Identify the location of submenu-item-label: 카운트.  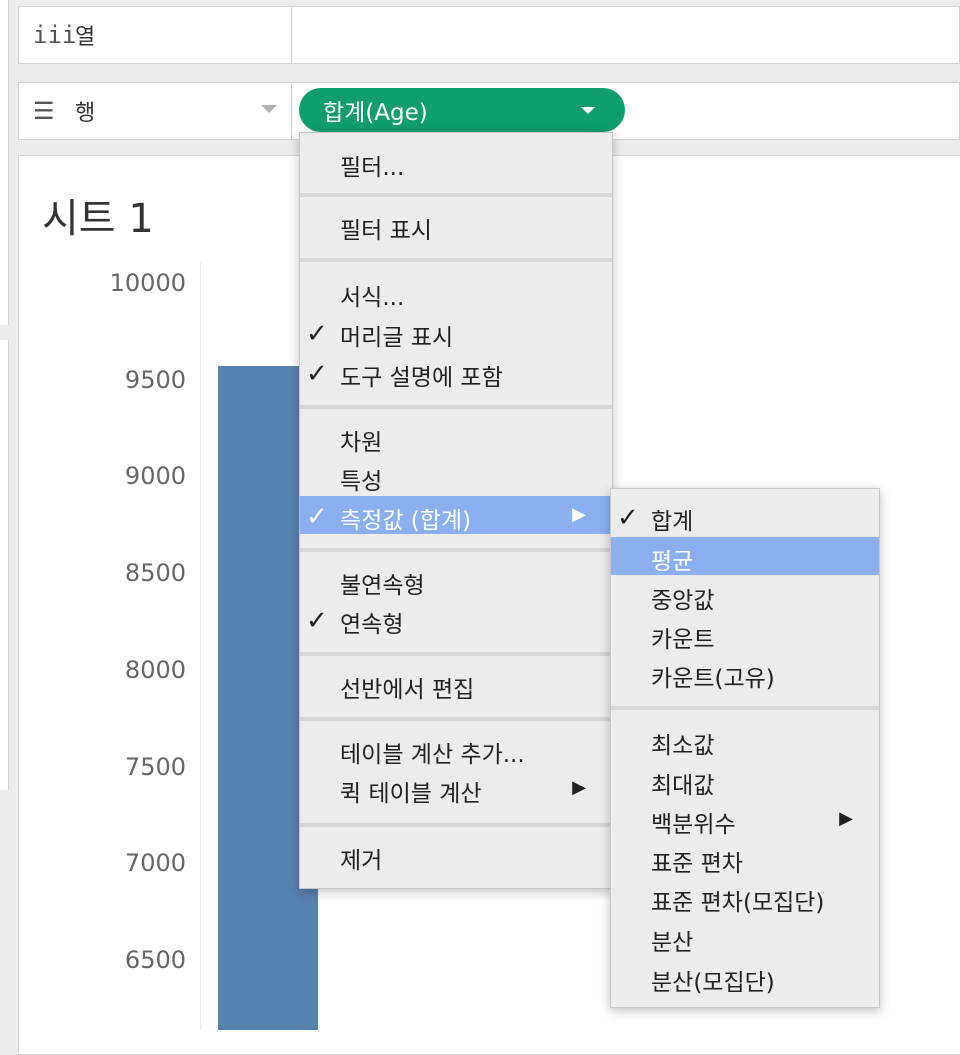
(683, 640).